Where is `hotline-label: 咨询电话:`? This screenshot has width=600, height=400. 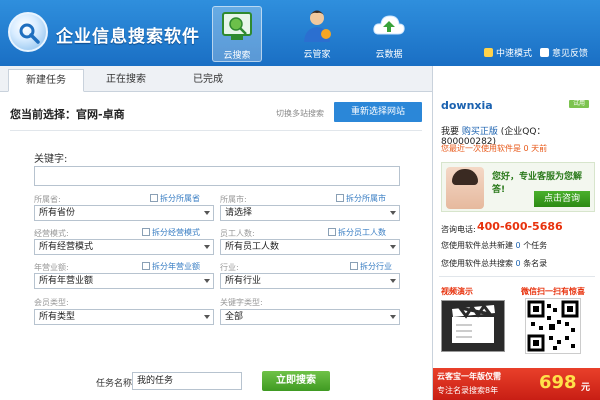
hotline-label: 咨询电话: is located at coordinates (458, 229).